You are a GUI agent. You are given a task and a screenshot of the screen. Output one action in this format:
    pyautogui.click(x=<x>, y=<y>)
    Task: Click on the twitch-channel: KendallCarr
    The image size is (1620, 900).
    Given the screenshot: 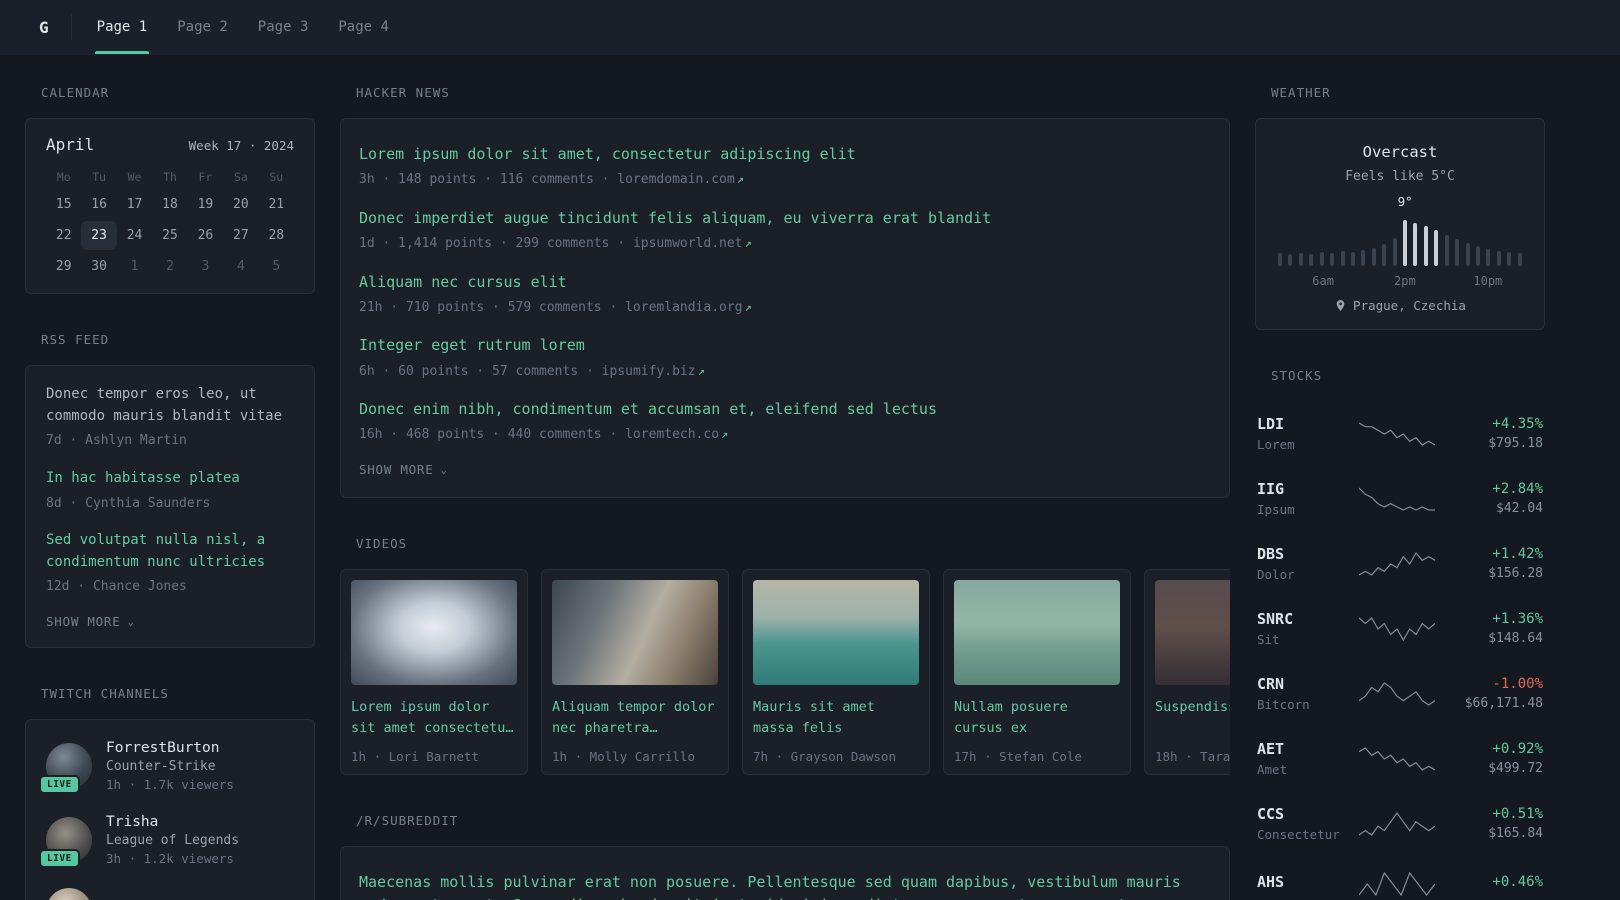 What is the action you would take?
    pyautogui.click(x=170, y=893)
    